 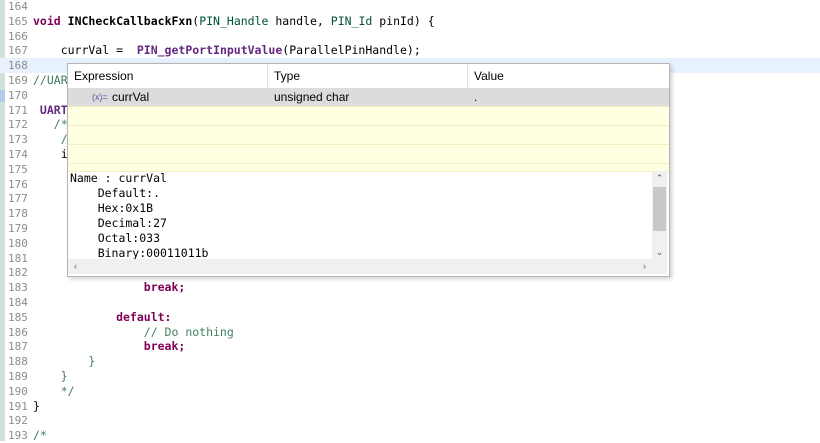 I want to click on code-token: PIN_Id, so click(x=351, y=20).